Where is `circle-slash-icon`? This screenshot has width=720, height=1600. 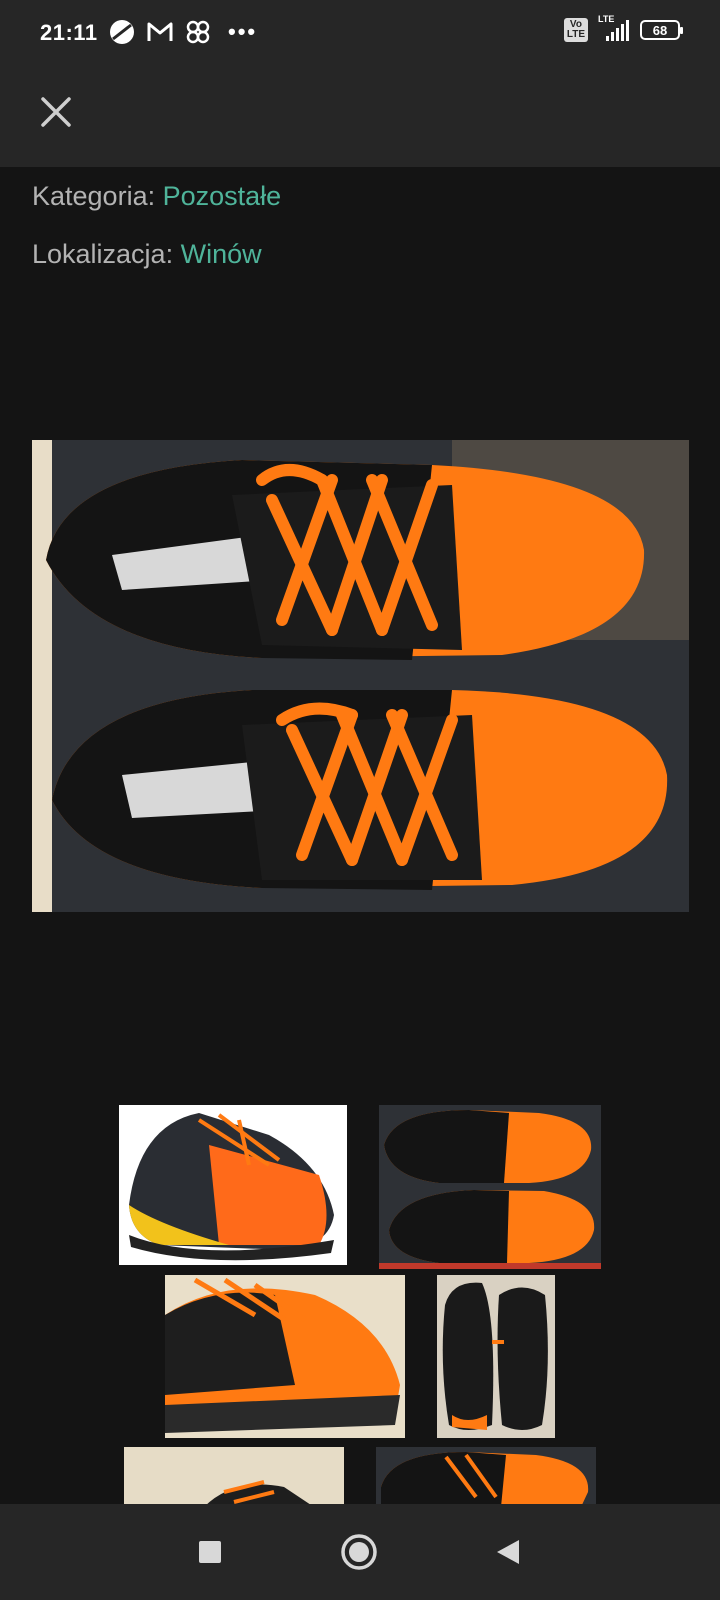
circle-slash-icon is located at coordinates (122, 32).